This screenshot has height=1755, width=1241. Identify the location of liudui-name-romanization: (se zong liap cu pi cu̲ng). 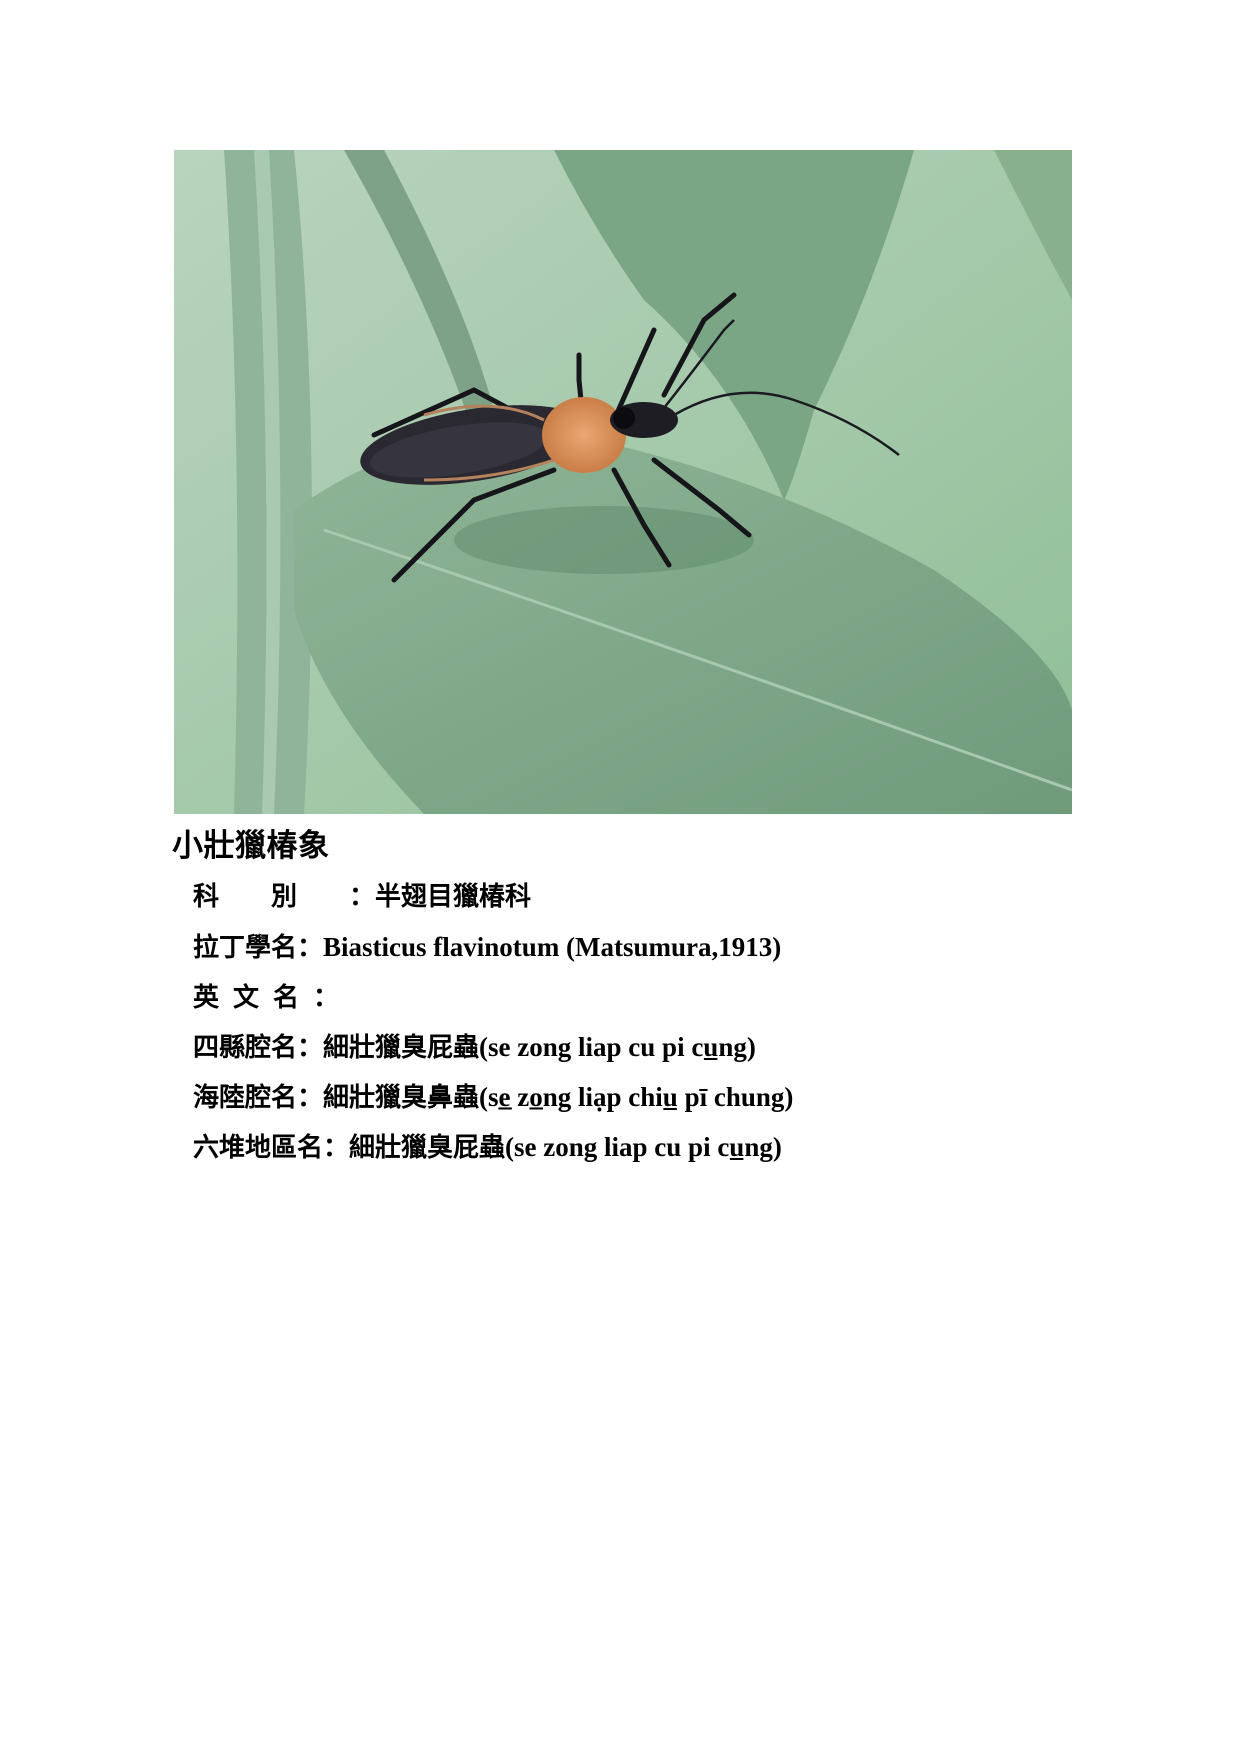
(643, 1147).